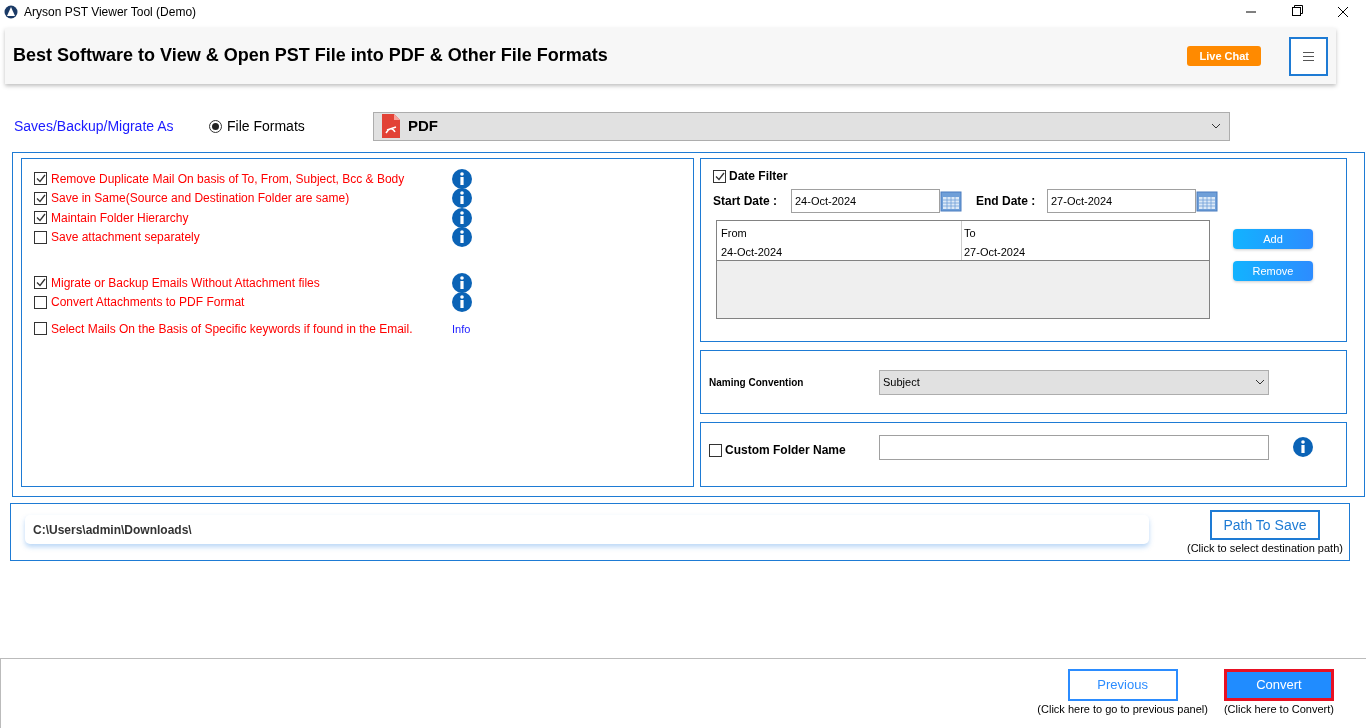 This screenshot has height=728, width=1366. Describe the element at coordinates (1121, 201) in the screenshot. I see `end-date-field: 27-Oct-2024` at that location.